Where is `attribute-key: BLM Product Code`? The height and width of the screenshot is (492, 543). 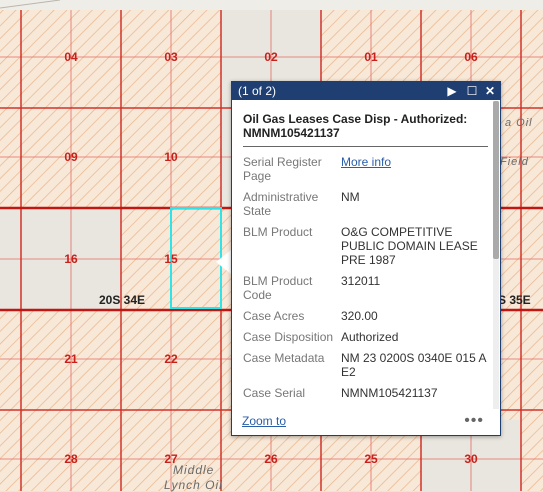
attribute-key: BLM Product Code is located at coordinates (278, 288).